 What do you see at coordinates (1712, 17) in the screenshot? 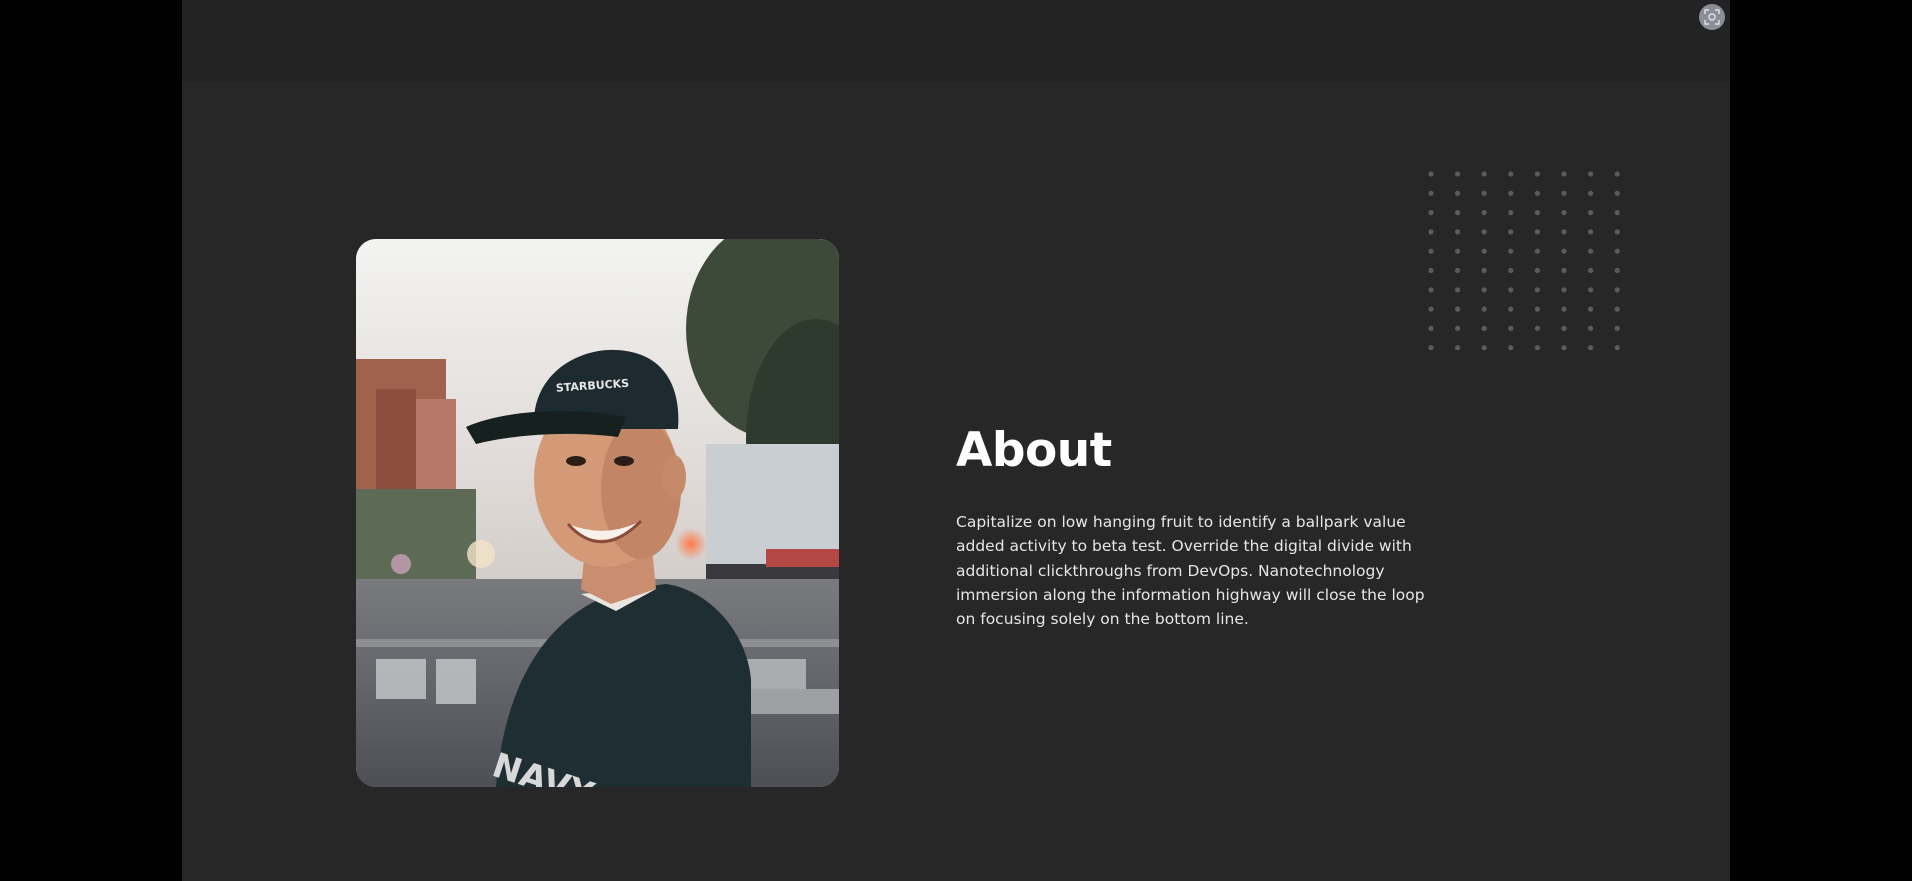
I see `screenshot-capture-icon` at bounding box center [1712, 17].